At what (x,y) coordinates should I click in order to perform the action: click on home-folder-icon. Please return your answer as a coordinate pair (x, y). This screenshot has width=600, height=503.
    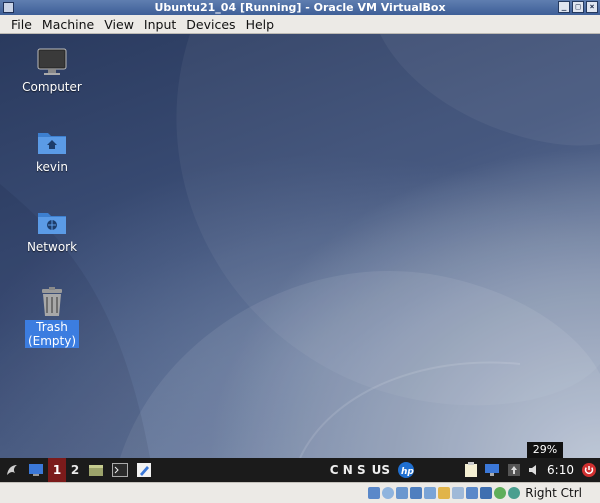
    Looking at the image, I should click on (52, 142).